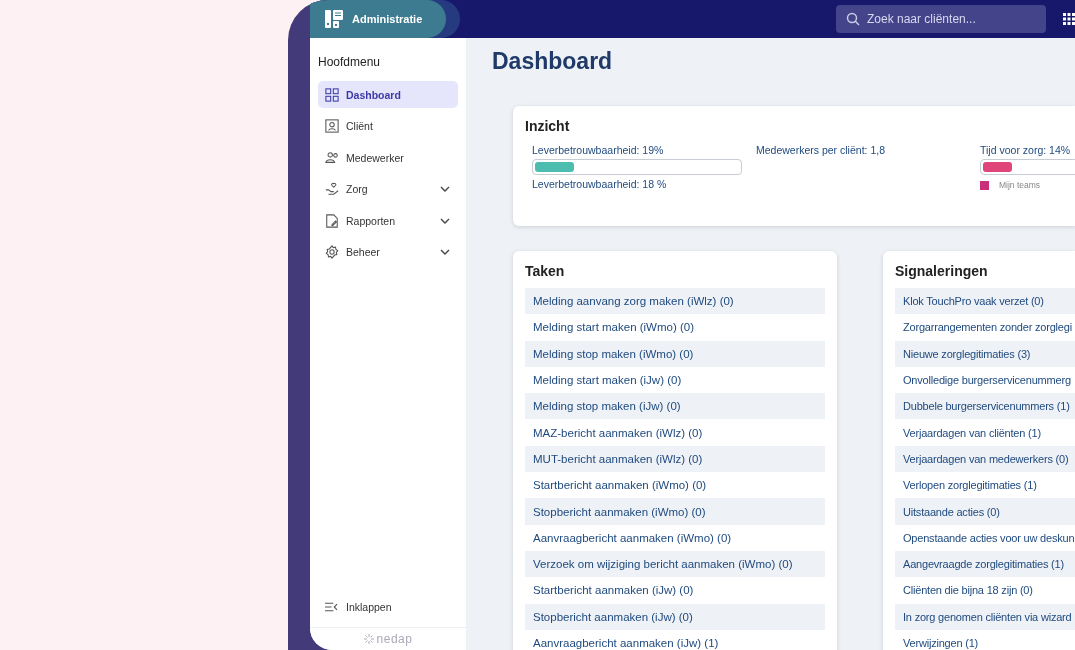 The height and width of the screenshot is (650, 1075). I want to click on metric-label: Tijd voor zorg: 14%, so click(1025, 150).